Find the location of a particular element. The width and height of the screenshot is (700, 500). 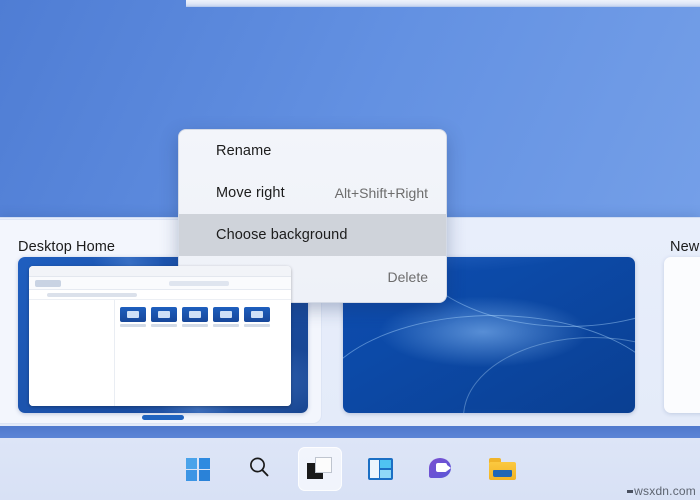

explorer-ribbon is located at coordinates (160, 283).